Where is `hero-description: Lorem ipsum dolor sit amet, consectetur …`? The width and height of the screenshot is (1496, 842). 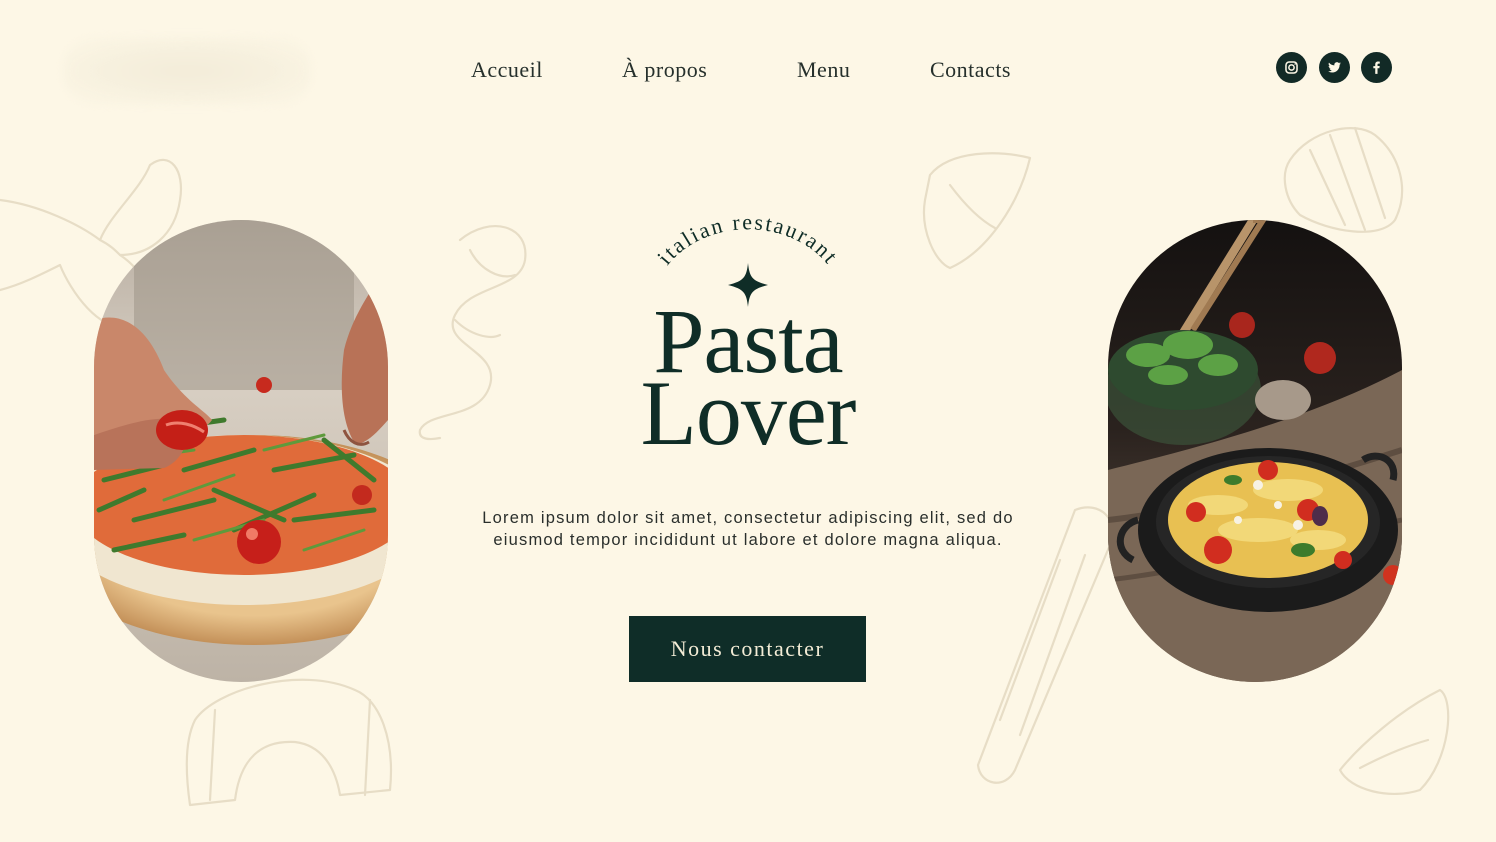 hero-description: Lorem ipsum dolor sit amet, consectetur … is located at coordinates (748, 529).